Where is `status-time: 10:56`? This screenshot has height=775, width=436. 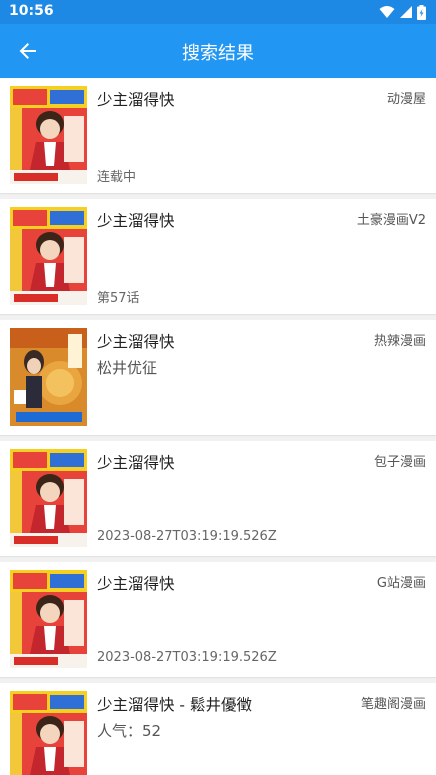
status-time: 10:56 is located at coordinates (31, 11).